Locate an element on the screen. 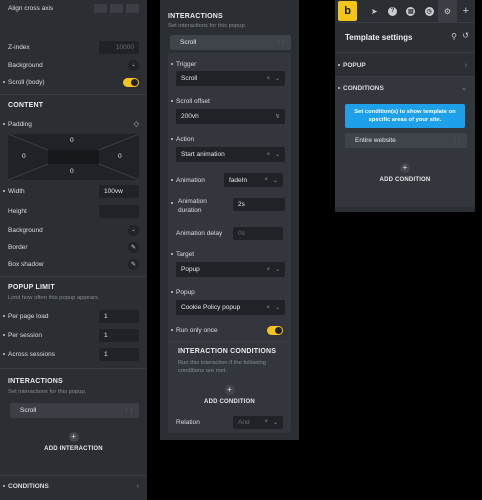  width-input: 100vw is located at coordinates (119, 191).